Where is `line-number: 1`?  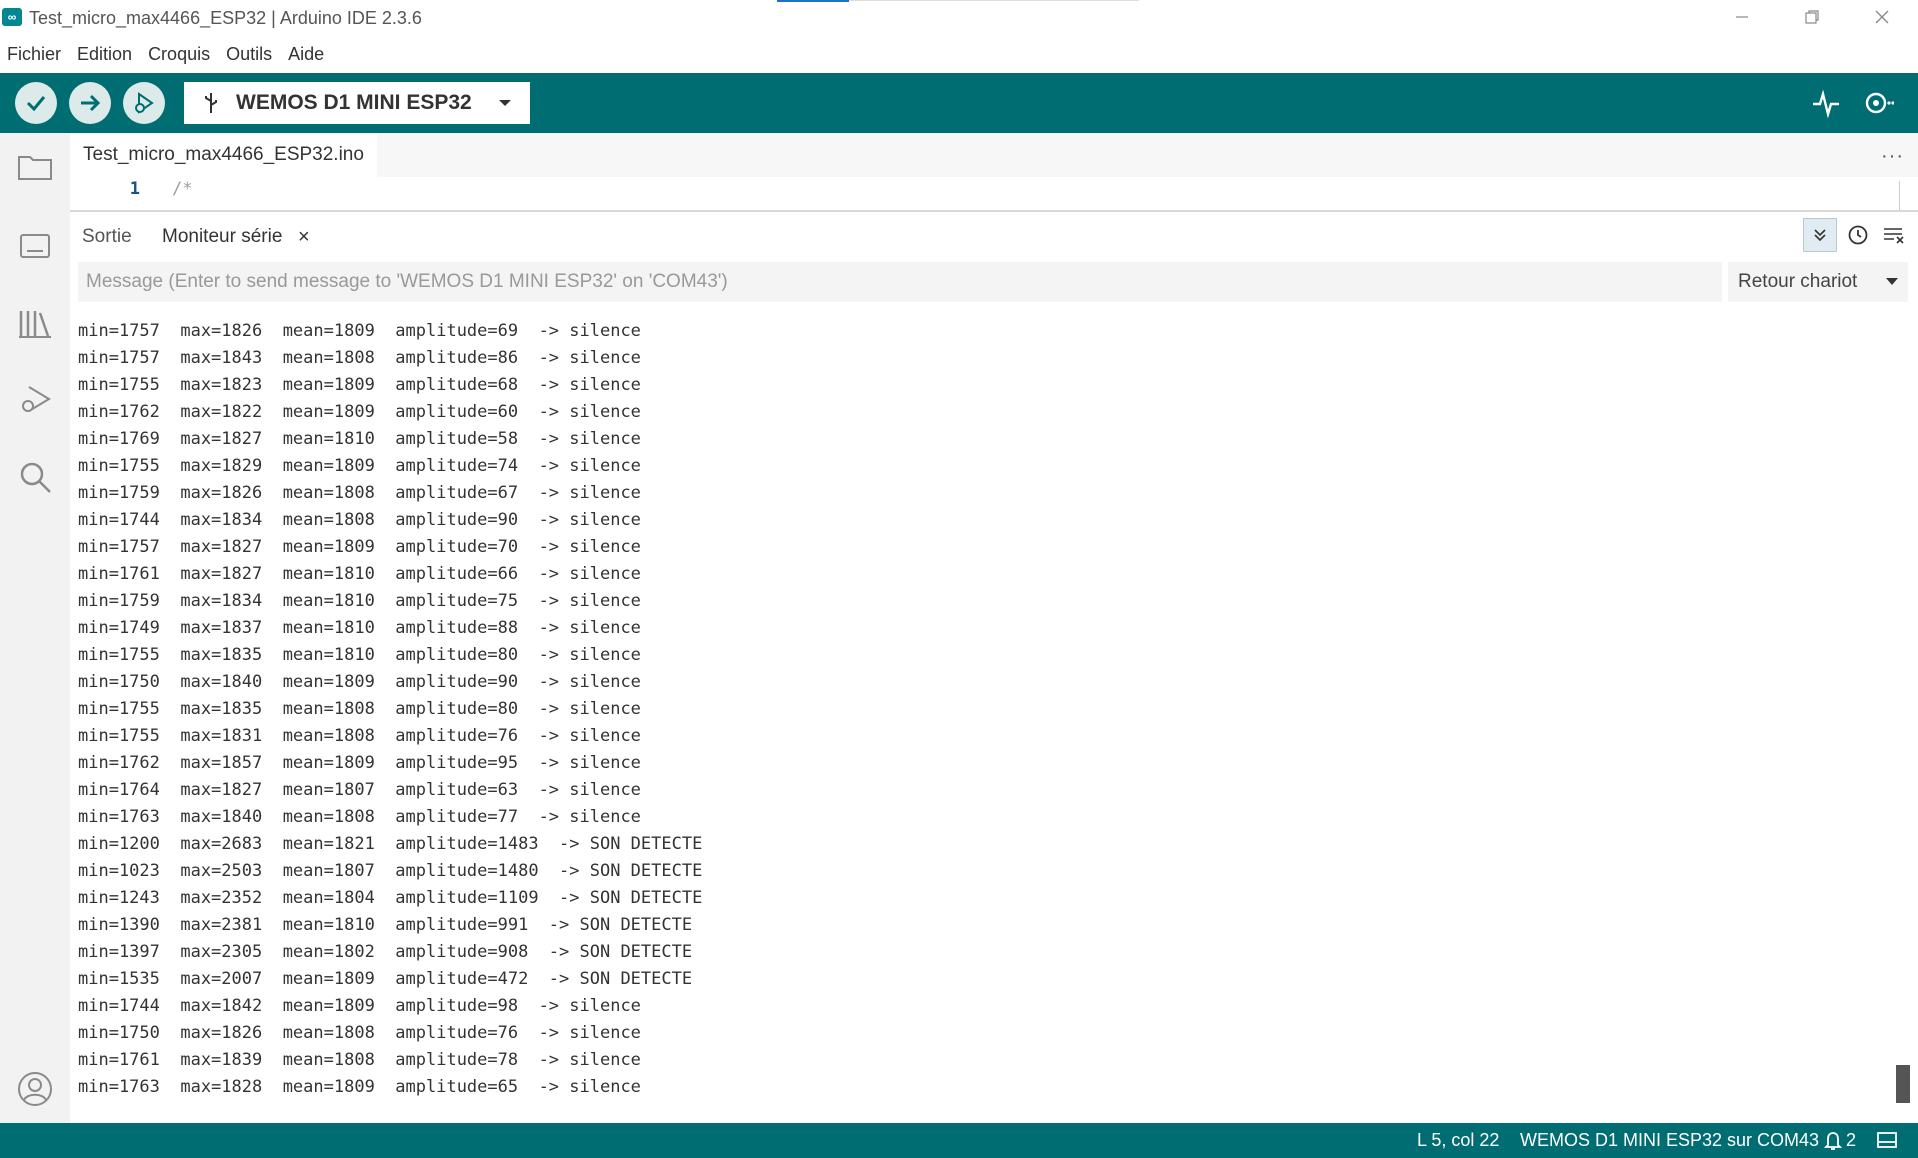 line-number: 1 is located at coordinates (134, 189).